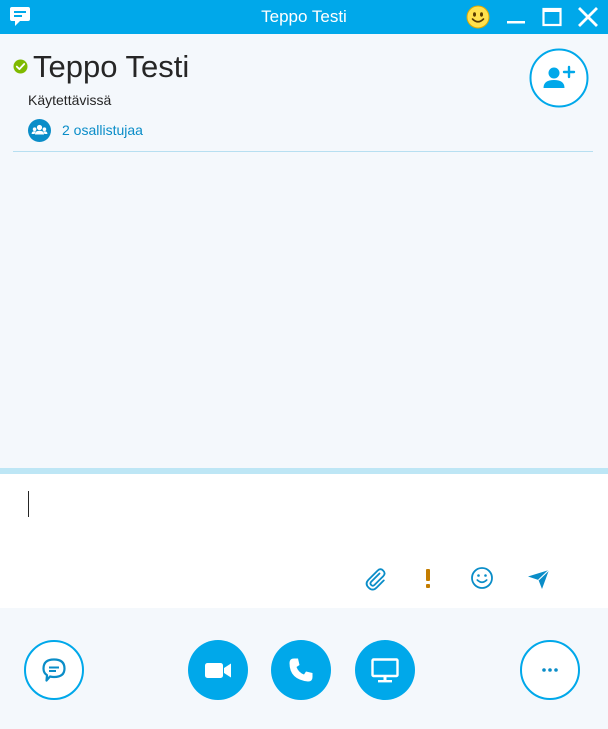  What do you see at coordinates (482, 578) in the screenshot?
I see `emoji-icon` at bounding box center [482, 578].